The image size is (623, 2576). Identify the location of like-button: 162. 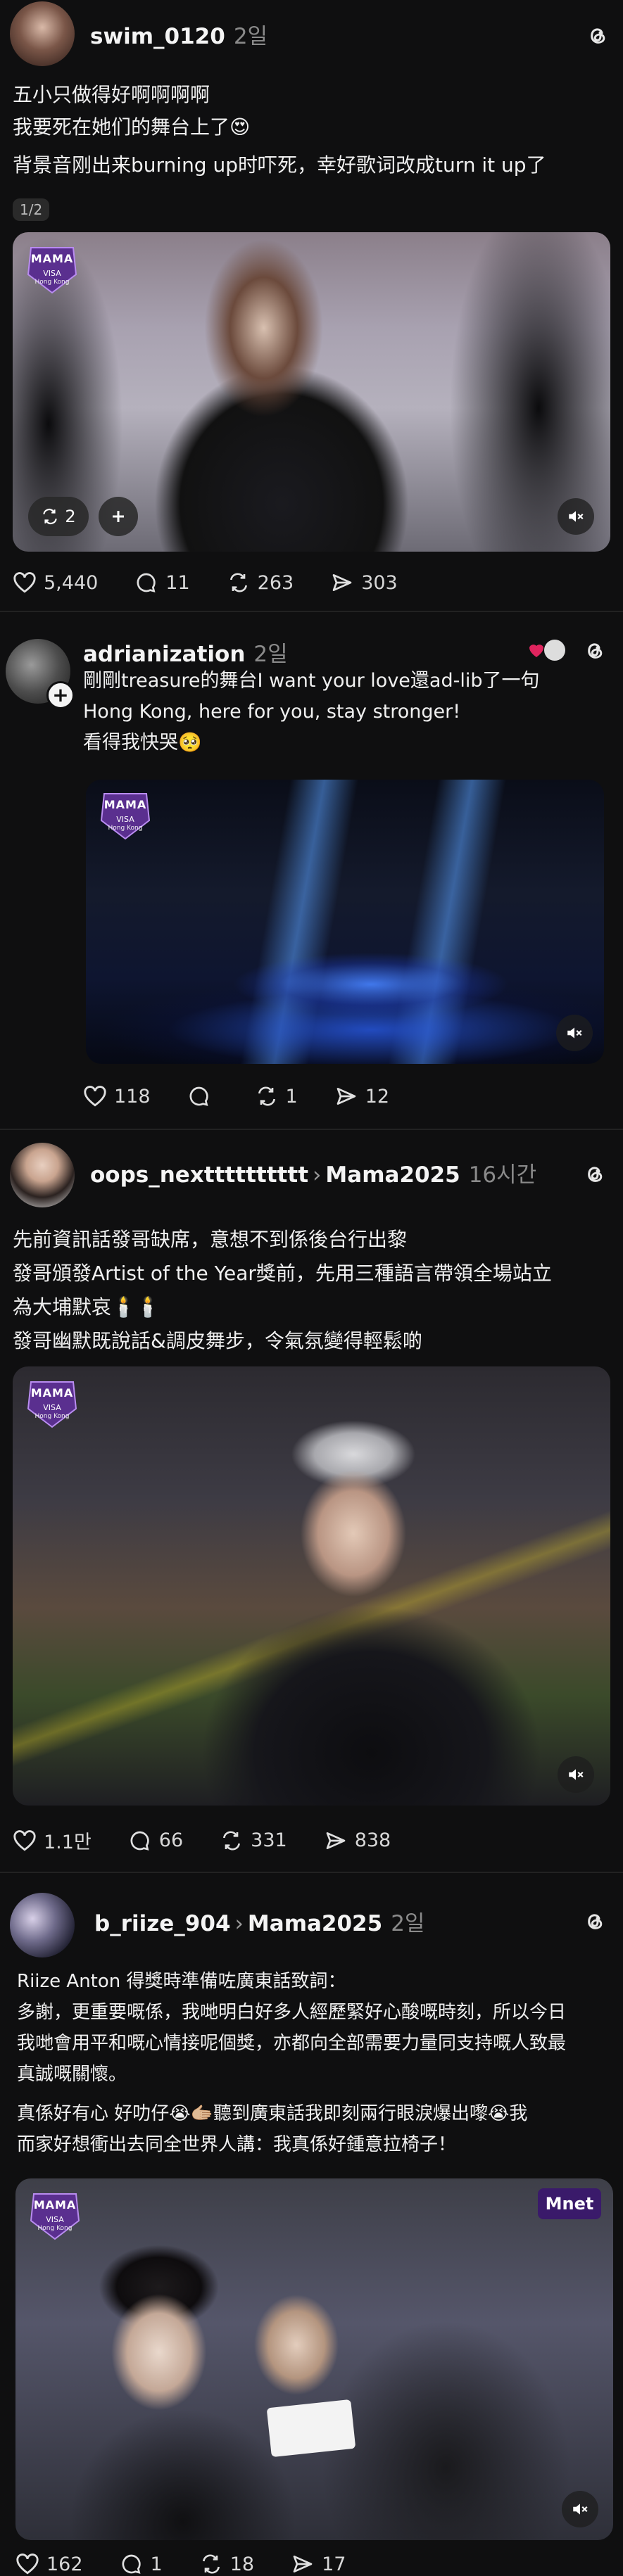
(49, 2564).